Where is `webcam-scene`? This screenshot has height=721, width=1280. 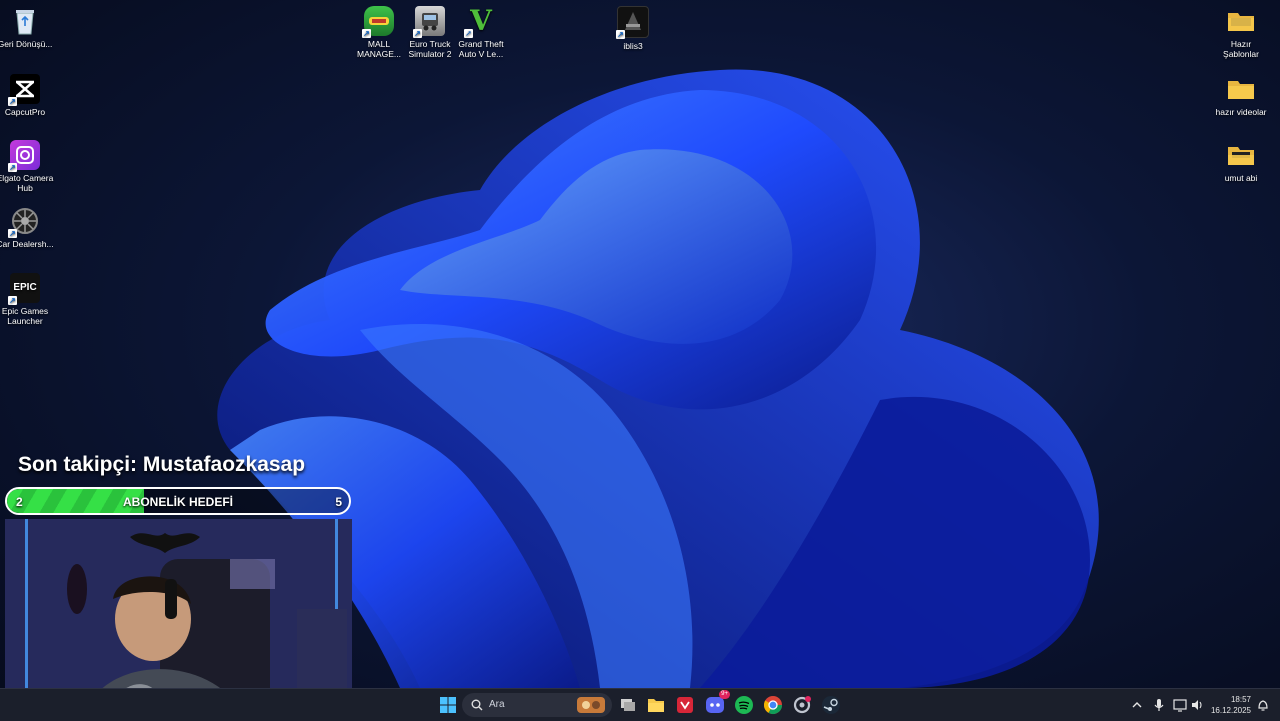
webcam-scene is located at coordinates (178, 617).